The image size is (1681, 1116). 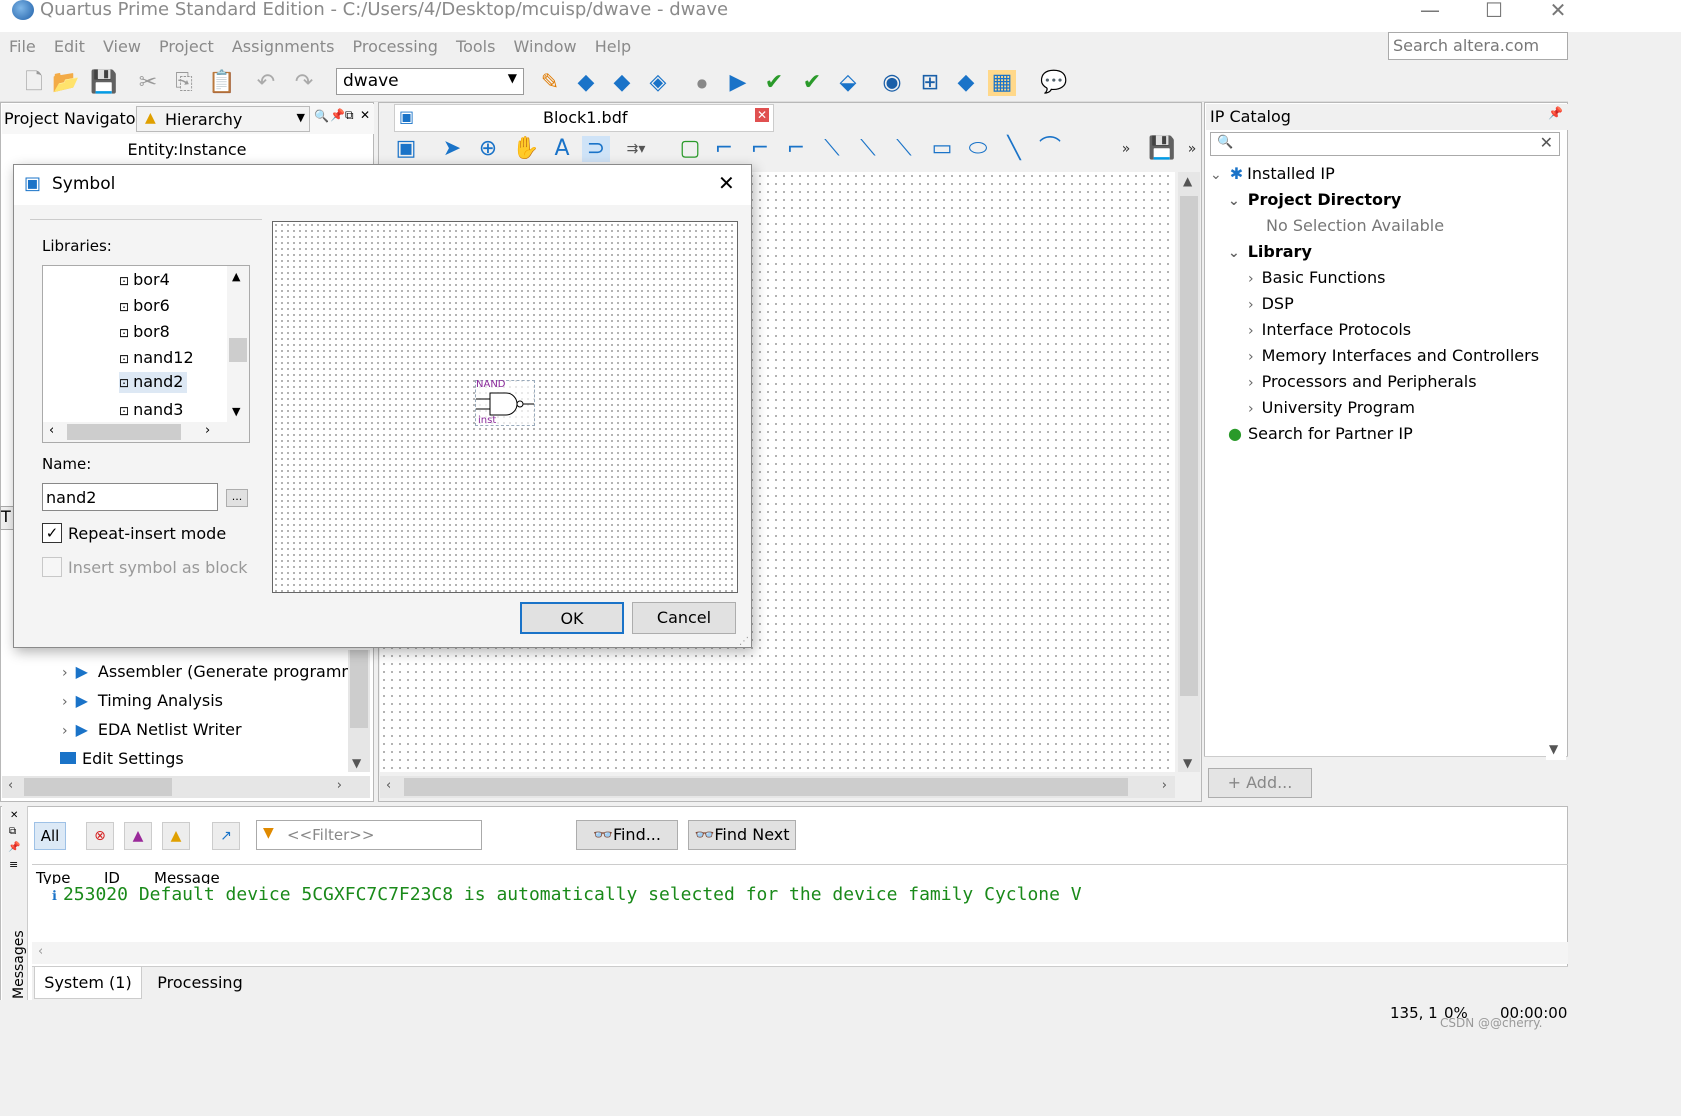 What do you see at coordinates (848, 83) in the screenshot?
I see `fitter-icon: ⬙` at bounding box center [848, 83].